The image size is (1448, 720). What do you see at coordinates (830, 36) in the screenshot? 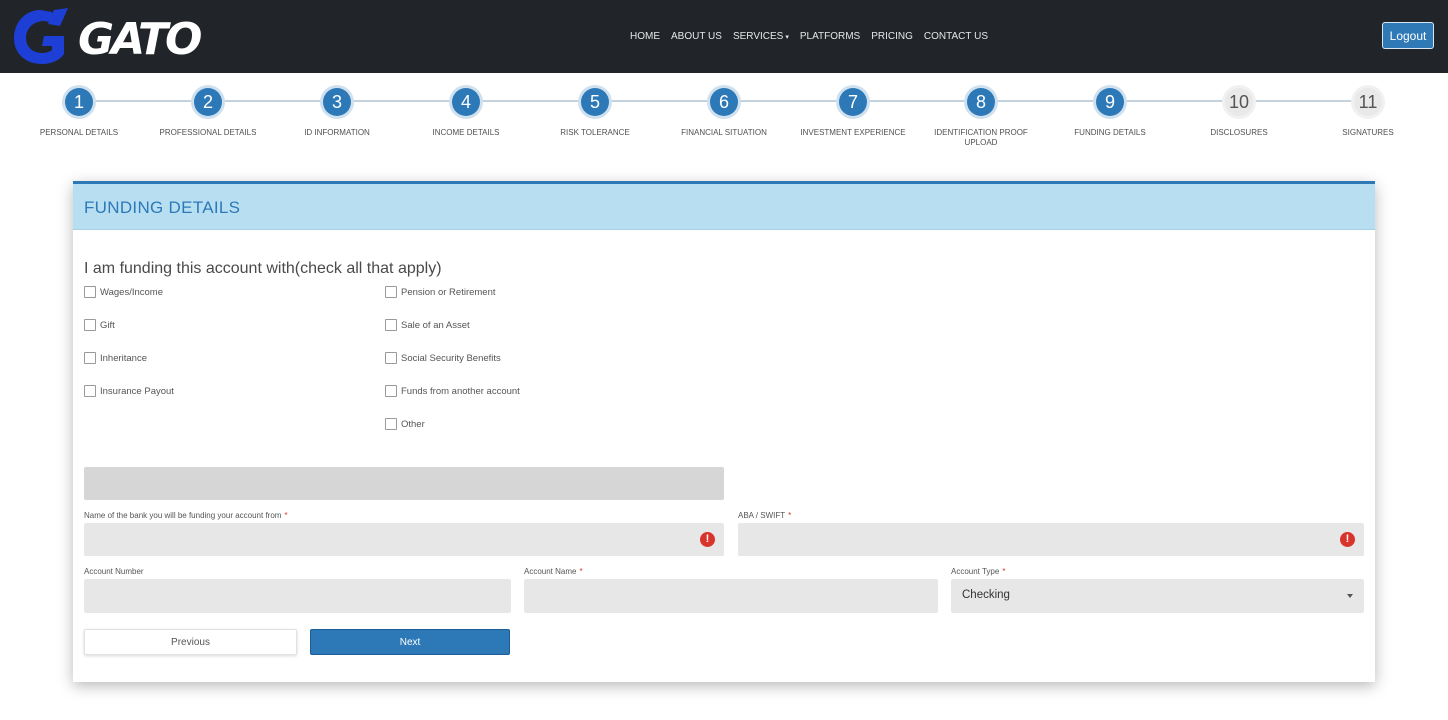
I see `nav-platforms: PLATFORMS` at bounding box center [830, 36].